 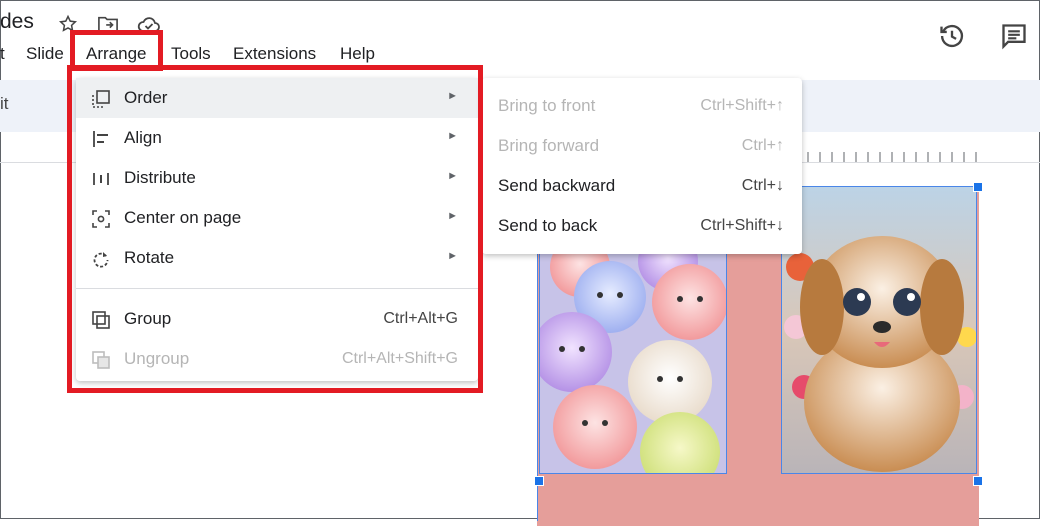 I want to click on history-icon, so click(x=952, y=38).